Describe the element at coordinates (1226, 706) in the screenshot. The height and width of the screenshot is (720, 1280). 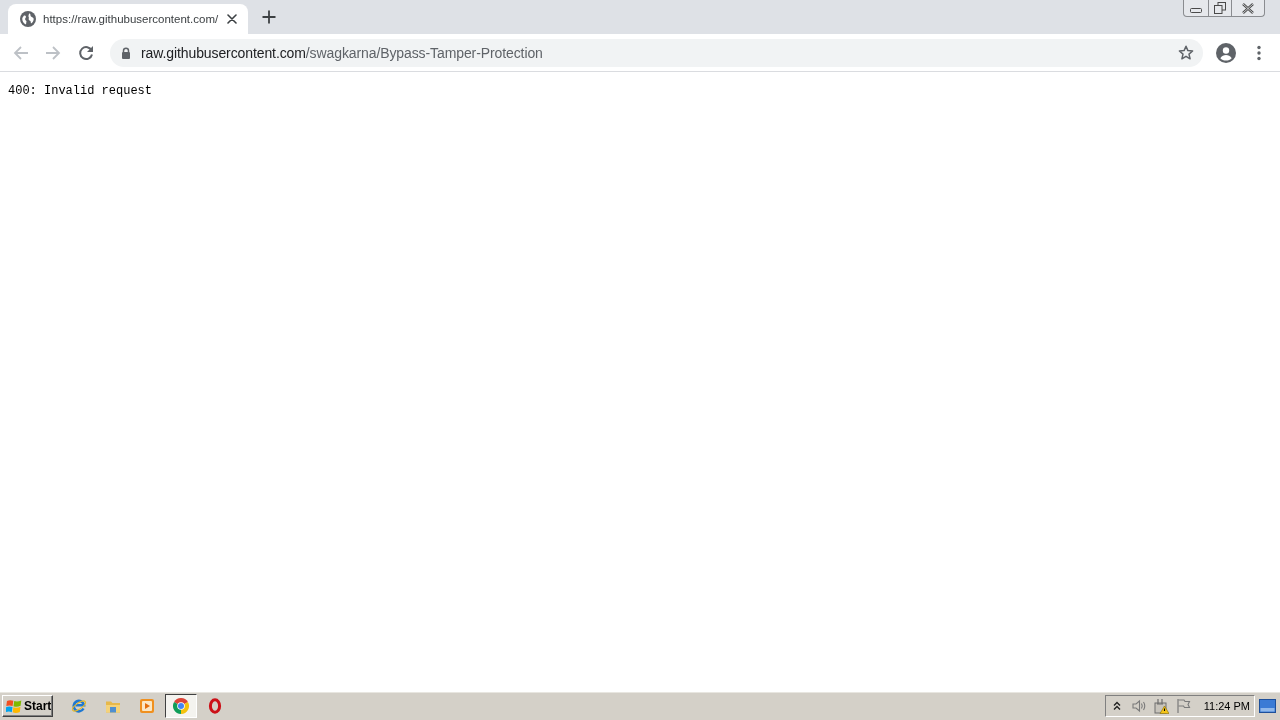
I see `clock: 11:24 PM` at that location.